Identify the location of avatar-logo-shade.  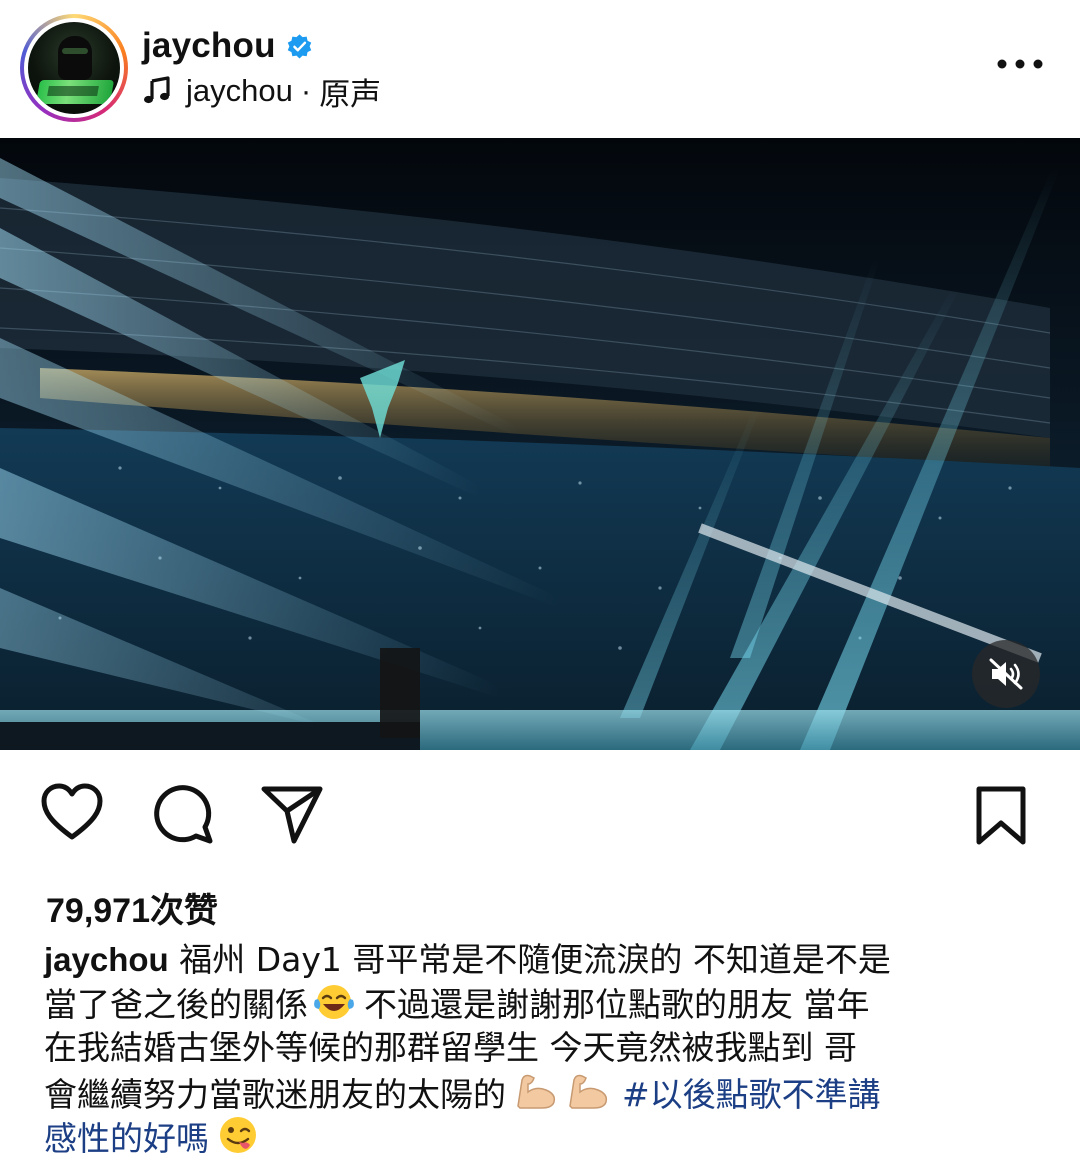
(73, 91).